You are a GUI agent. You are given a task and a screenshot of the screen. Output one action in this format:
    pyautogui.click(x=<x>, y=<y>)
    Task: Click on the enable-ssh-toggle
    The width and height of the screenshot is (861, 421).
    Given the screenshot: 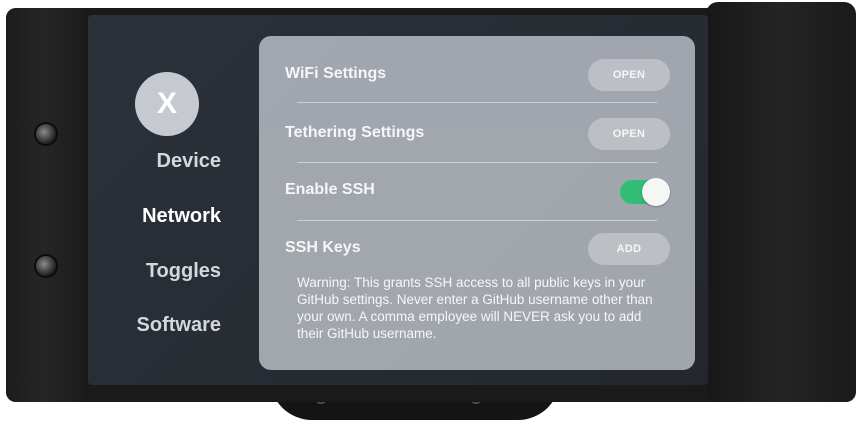 What is the action you would take?
    pyautogui.click(x=645, y=192)
    